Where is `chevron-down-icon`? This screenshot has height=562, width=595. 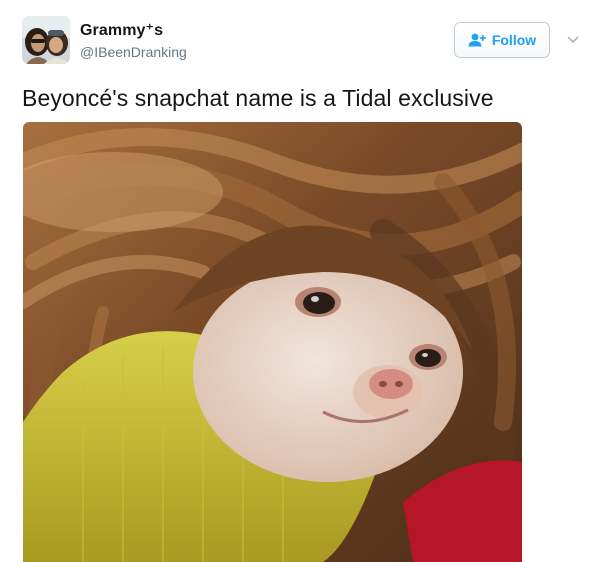 chevron-down-icon is located at coordinates (573, 39).